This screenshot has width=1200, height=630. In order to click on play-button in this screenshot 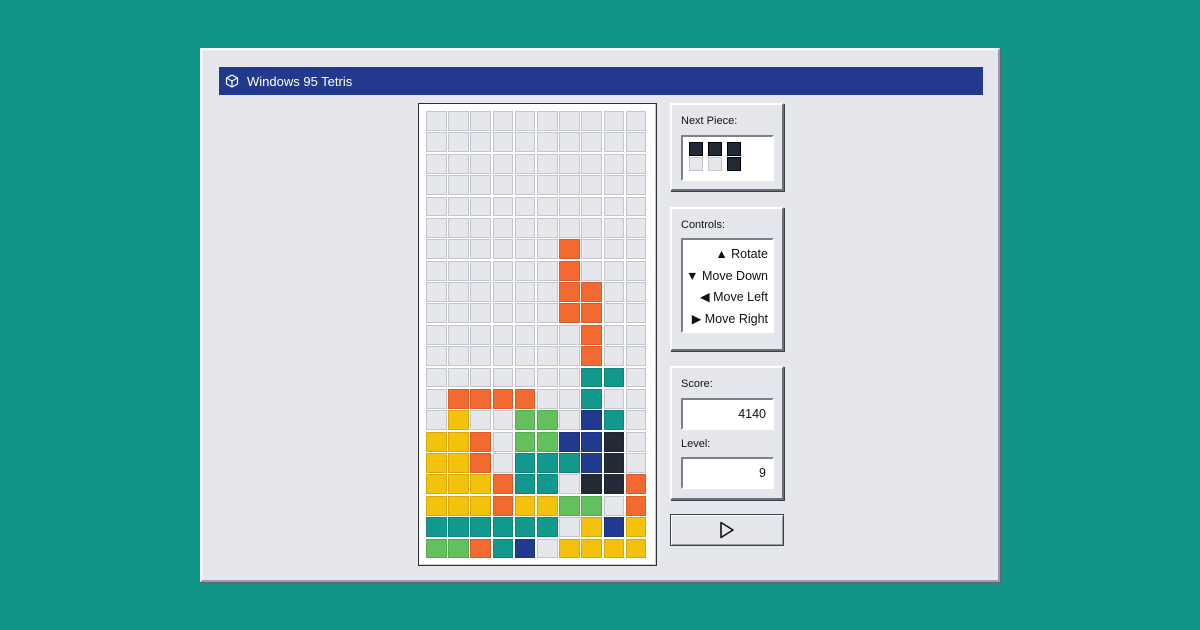, I will do `click(727, 530)`.